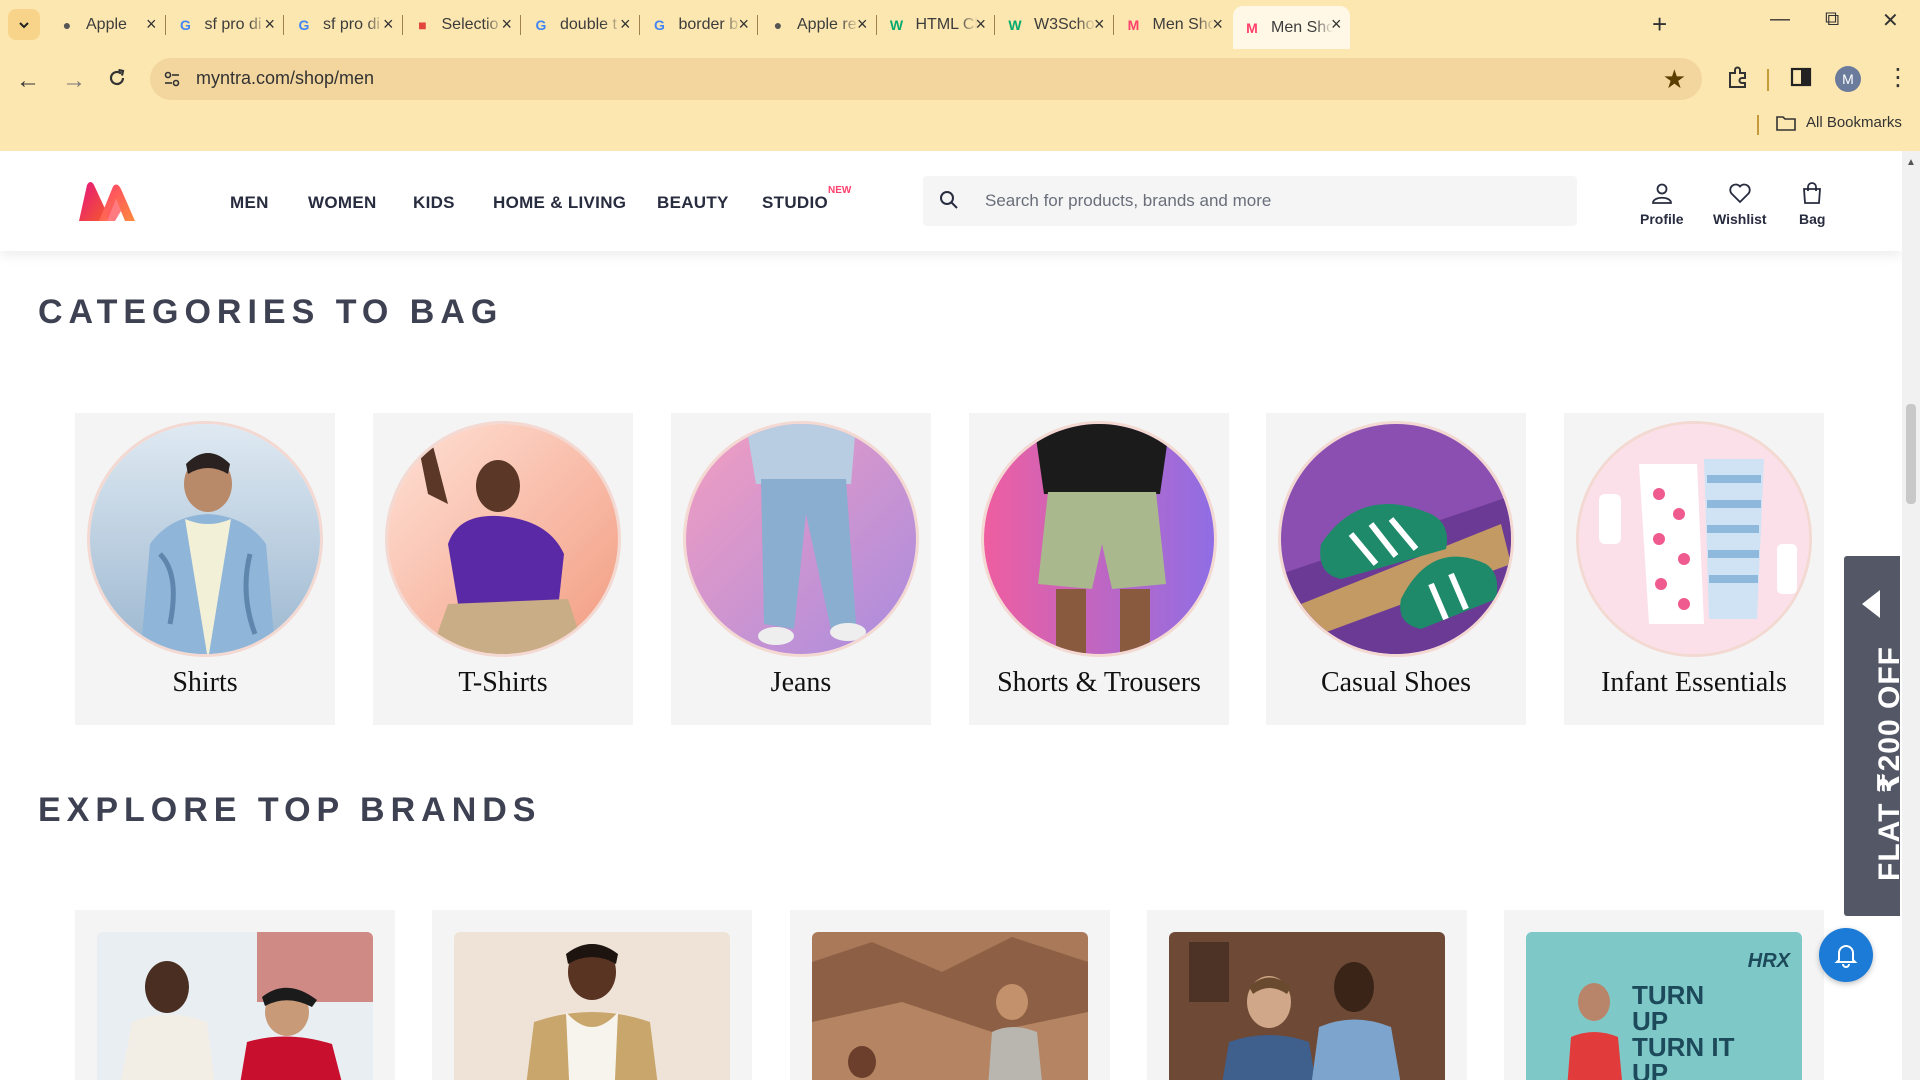  What do you see at coordinates (24, 24) in the screenshot?
I see `tab-search-button` at bounding box center [24, 24].